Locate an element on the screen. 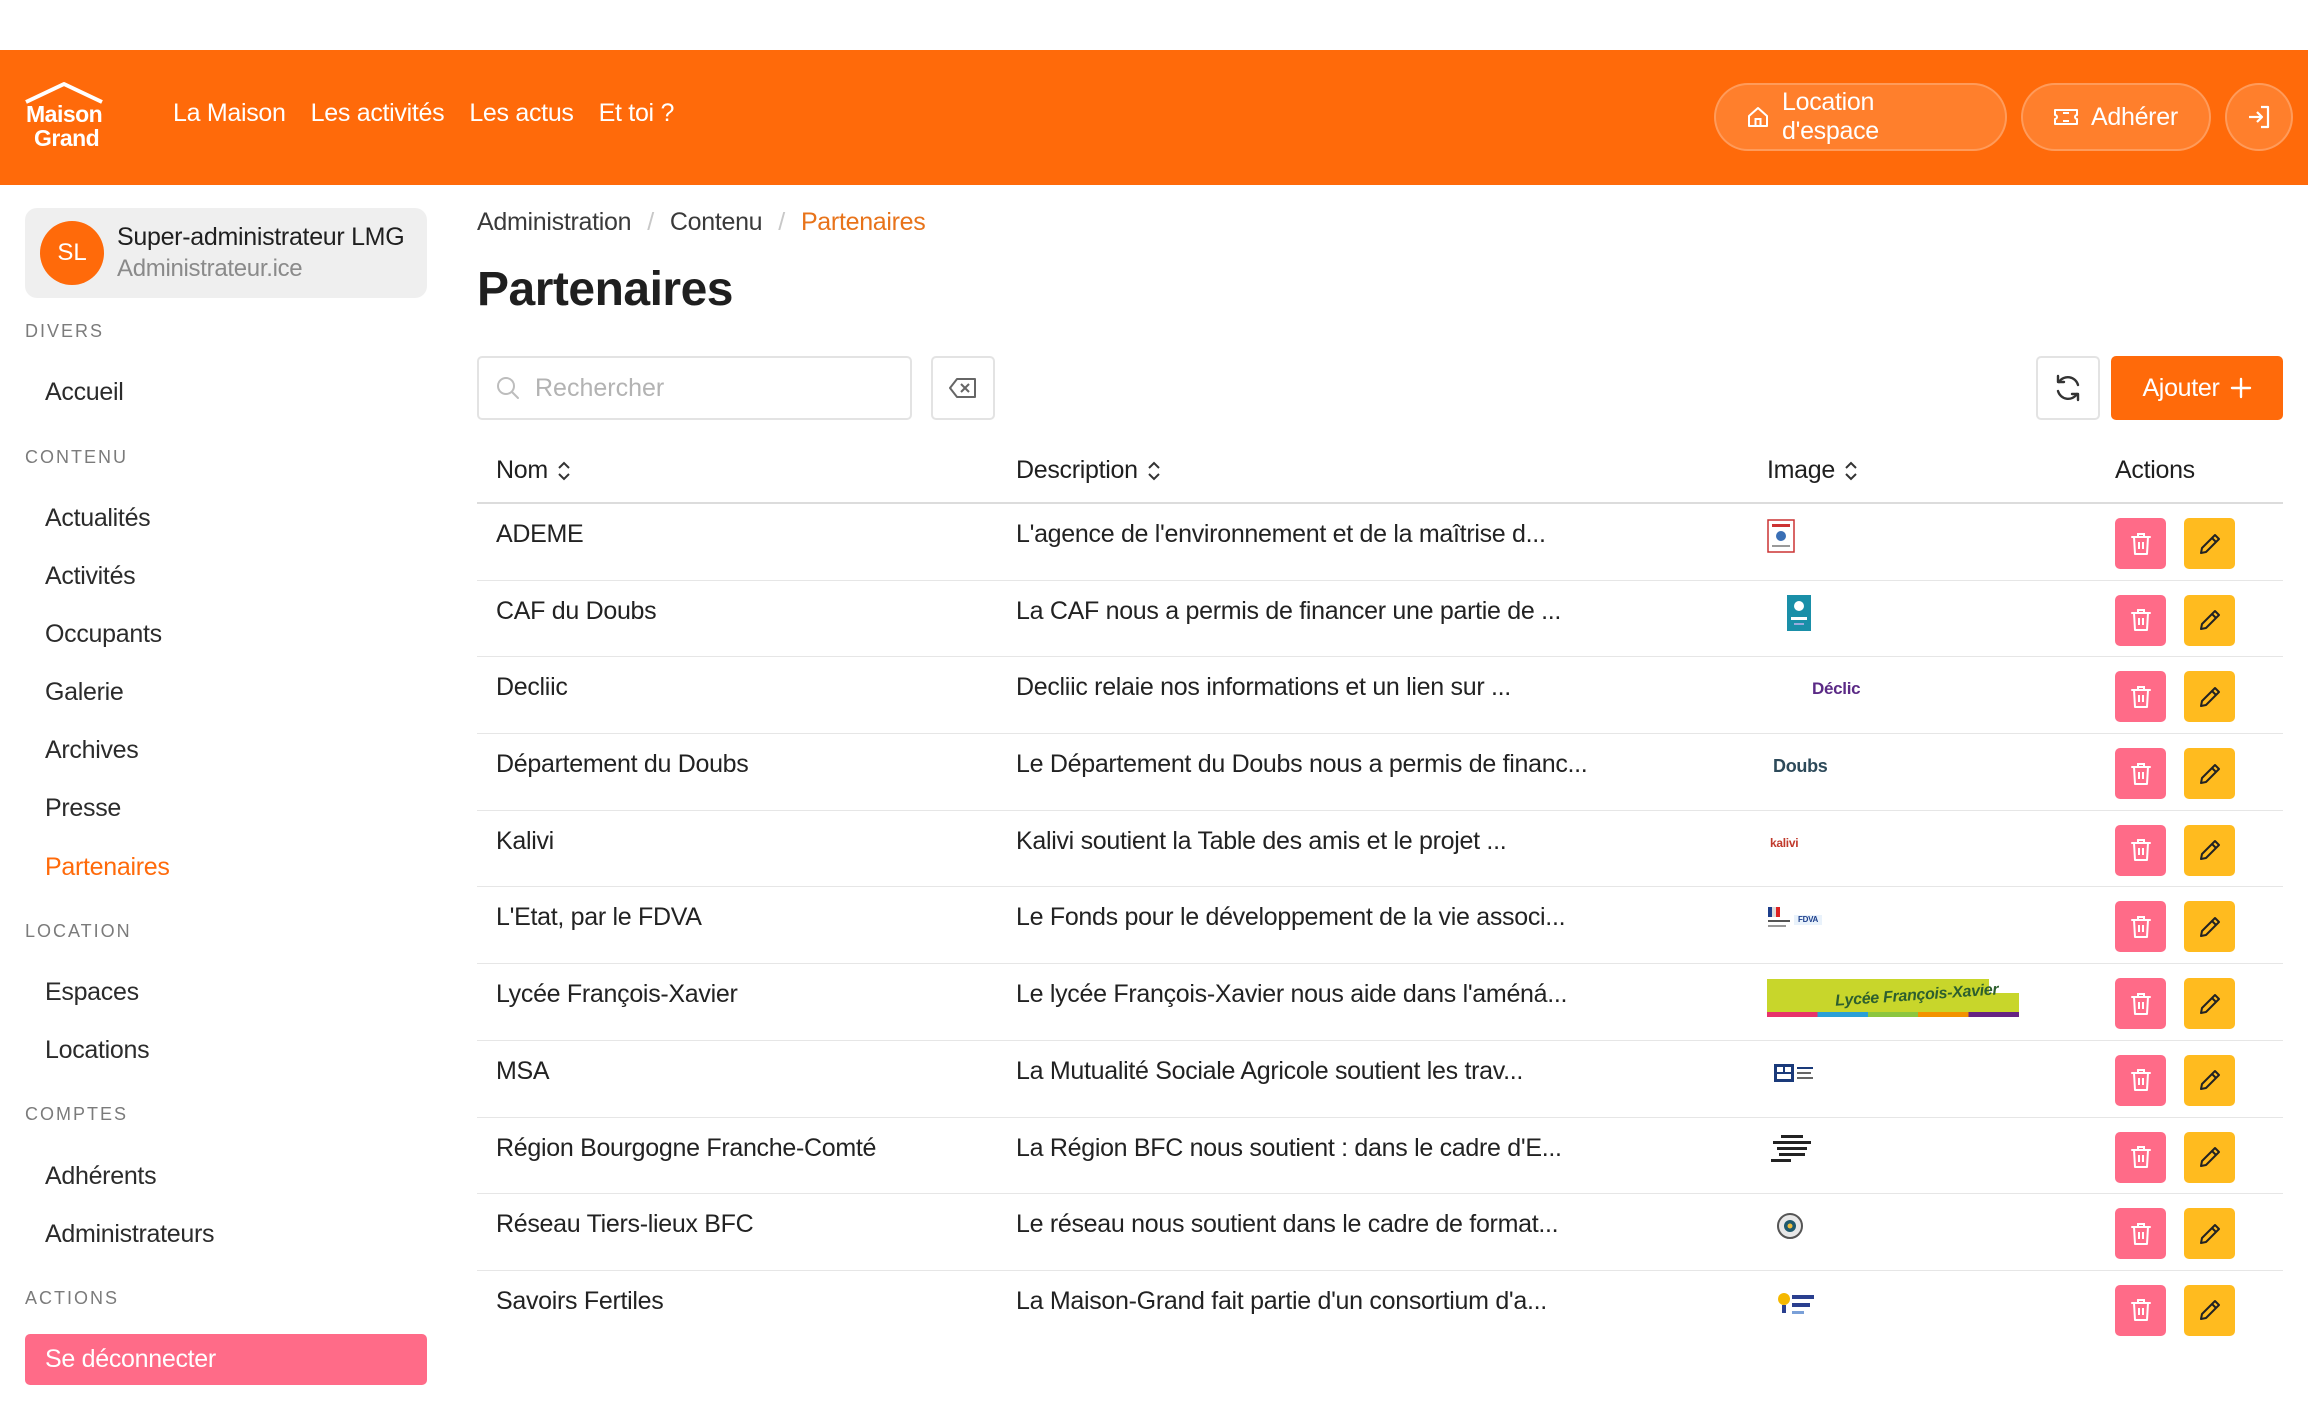  decliic-logo-image: Déclic is located at coordinates (1836, 689).